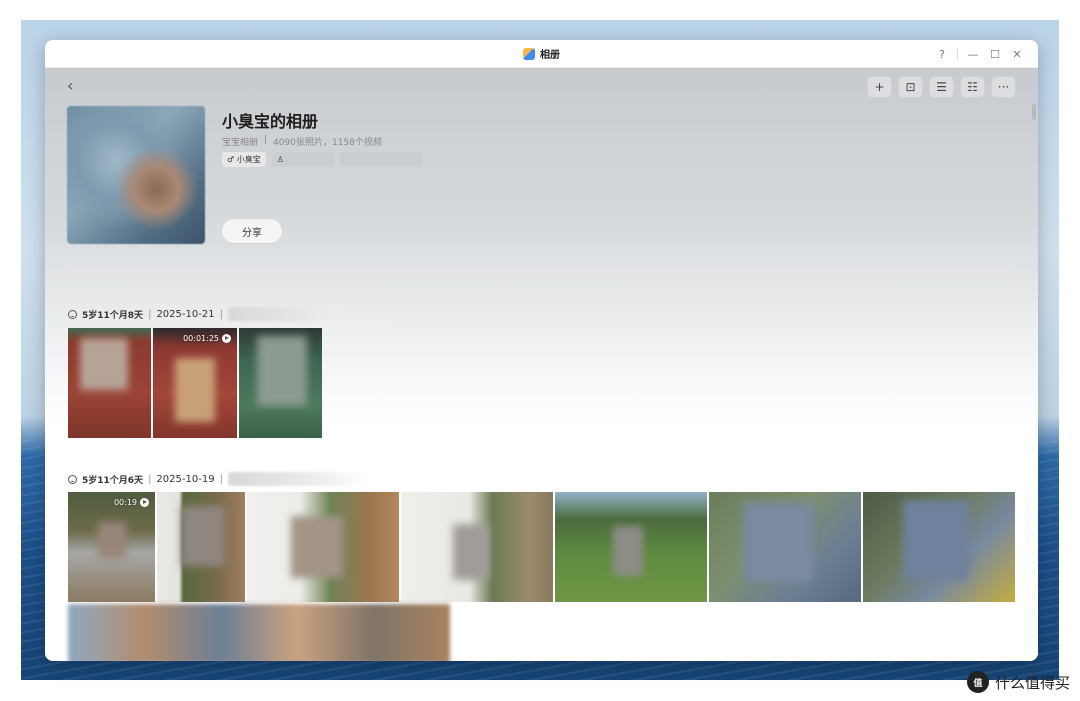  I want to click on sort-icon: ☰, so click(941, 87).